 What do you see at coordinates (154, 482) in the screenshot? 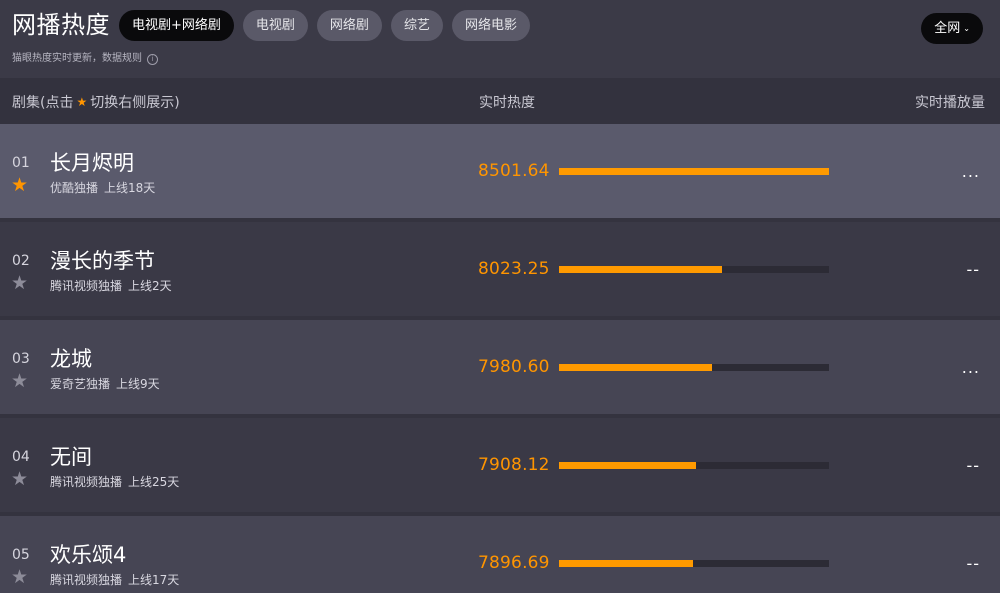
I see `days-online: 上线25天` at bounding box center [154, 482].